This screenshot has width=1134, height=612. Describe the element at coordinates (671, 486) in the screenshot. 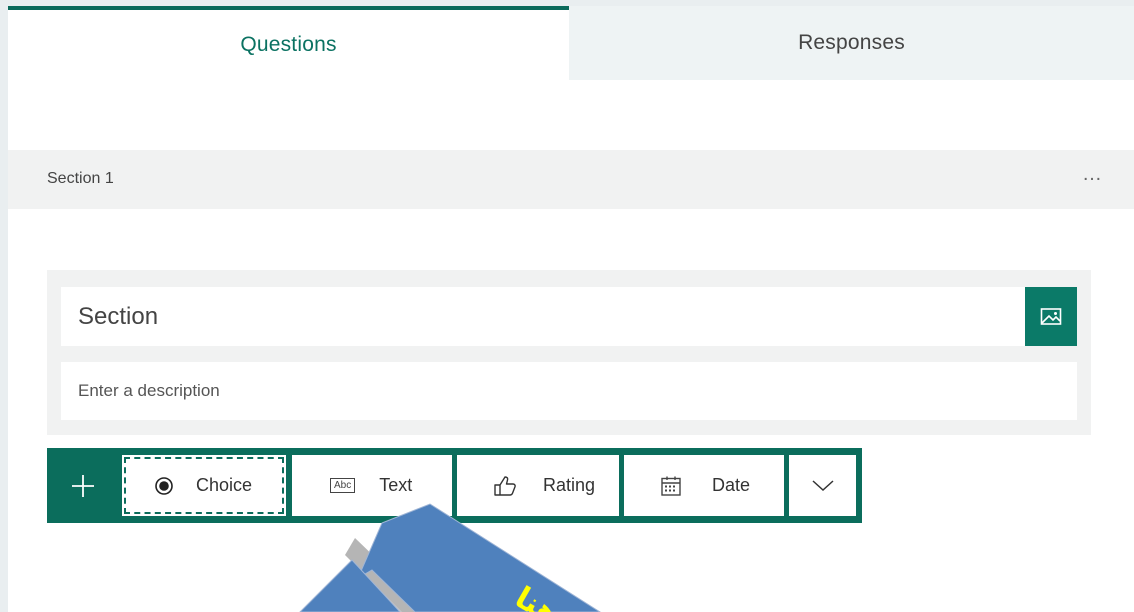

I see `calendar-icon` at that location.